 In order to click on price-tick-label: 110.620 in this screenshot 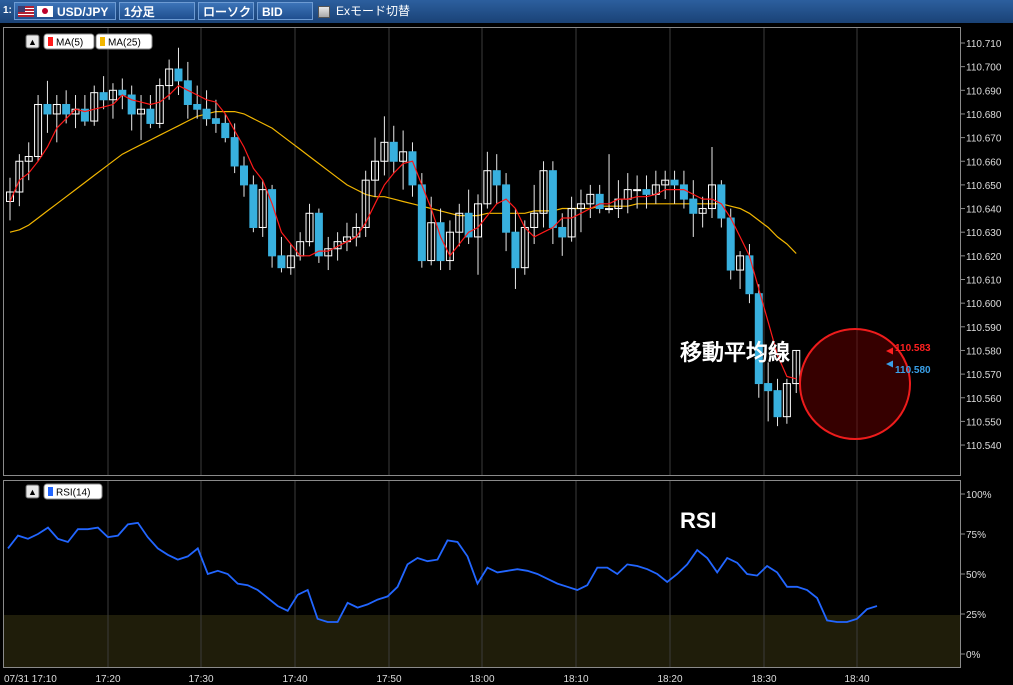, I will do `click(984, 257)`.